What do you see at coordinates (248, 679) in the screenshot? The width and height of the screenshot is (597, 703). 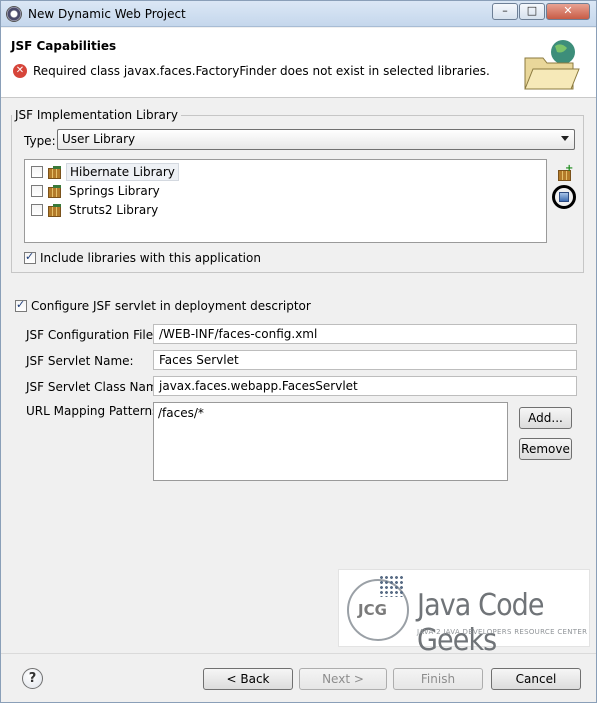 I see `back-button: < Back` at bounding box center [248, 679].